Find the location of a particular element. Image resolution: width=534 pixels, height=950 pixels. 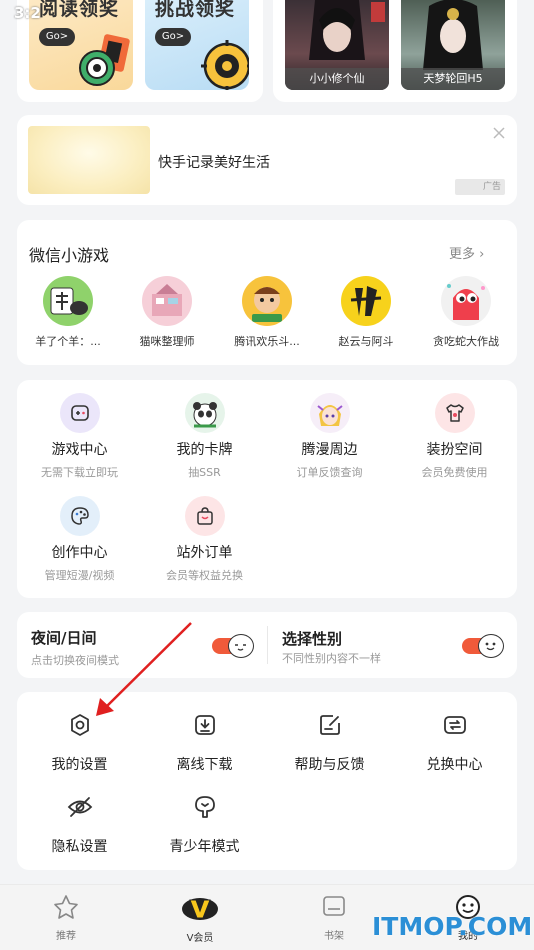

vip-v-icon is located at coordinates (200, 909).